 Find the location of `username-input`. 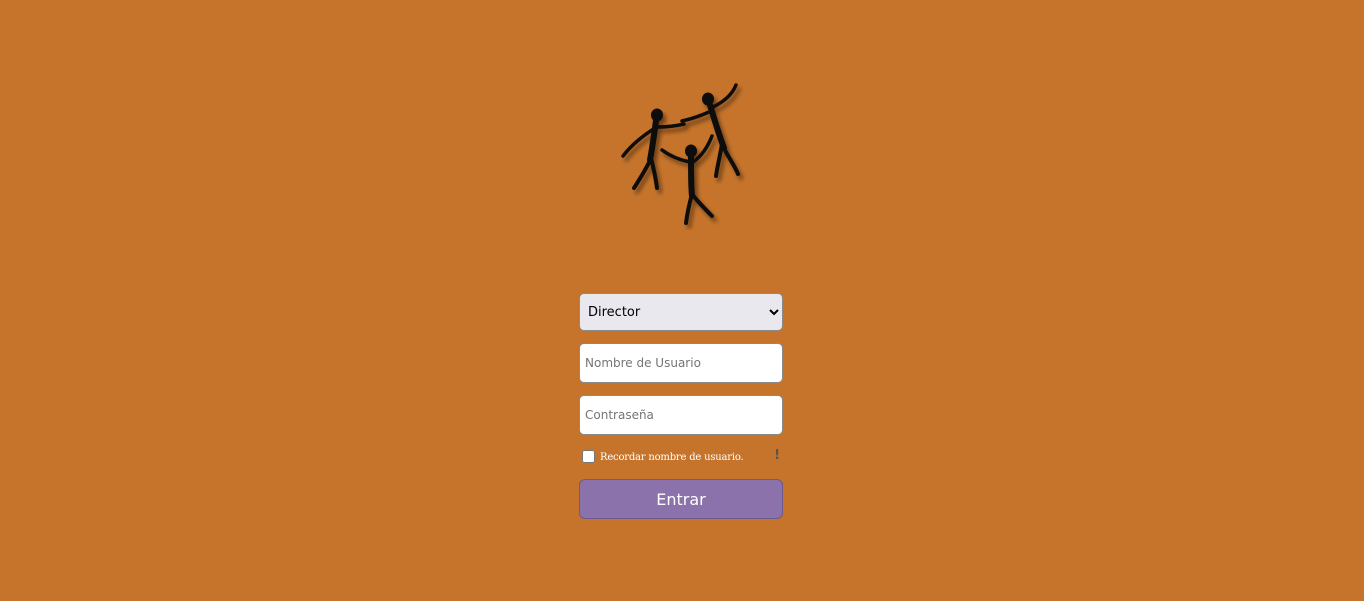

username-input is located at coordinates (681, 363).